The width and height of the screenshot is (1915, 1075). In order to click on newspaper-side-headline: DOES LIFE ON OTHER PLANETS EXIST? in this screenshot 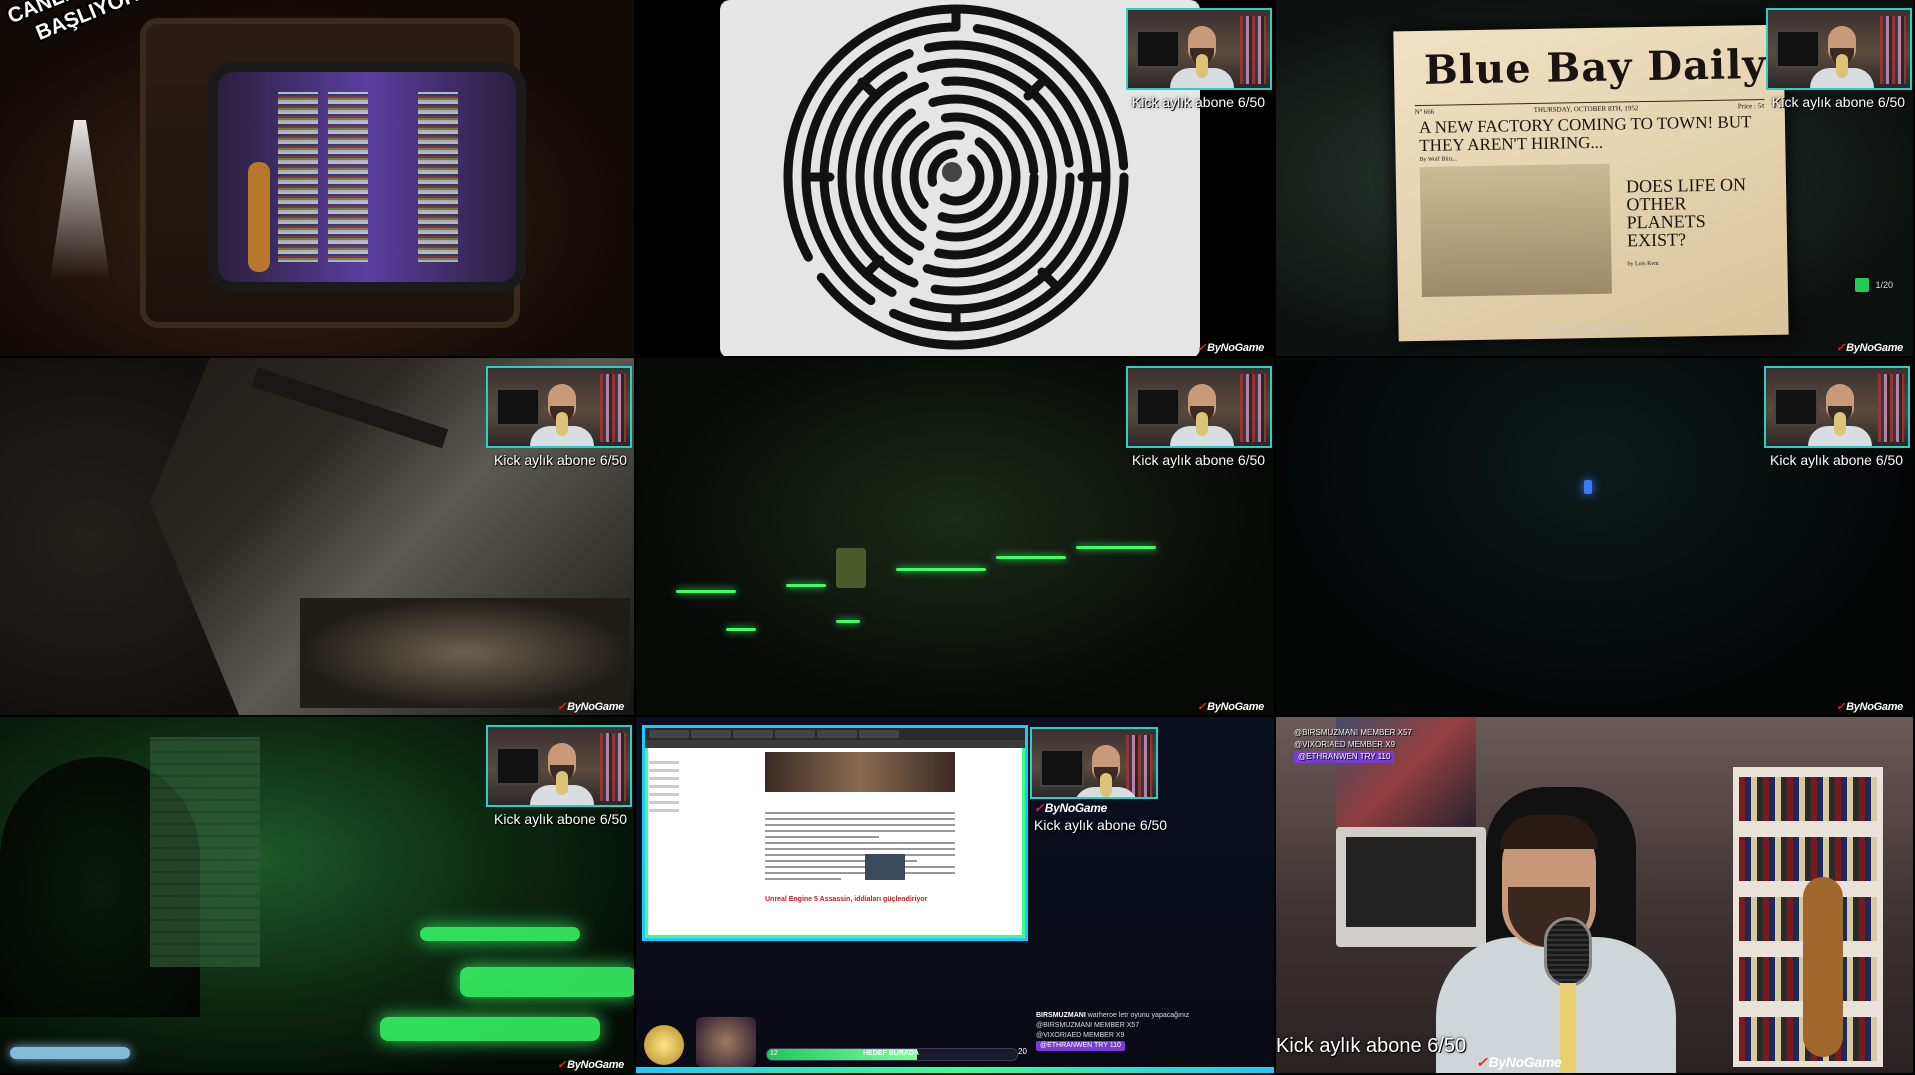, I will do `click(1686, 212)`.